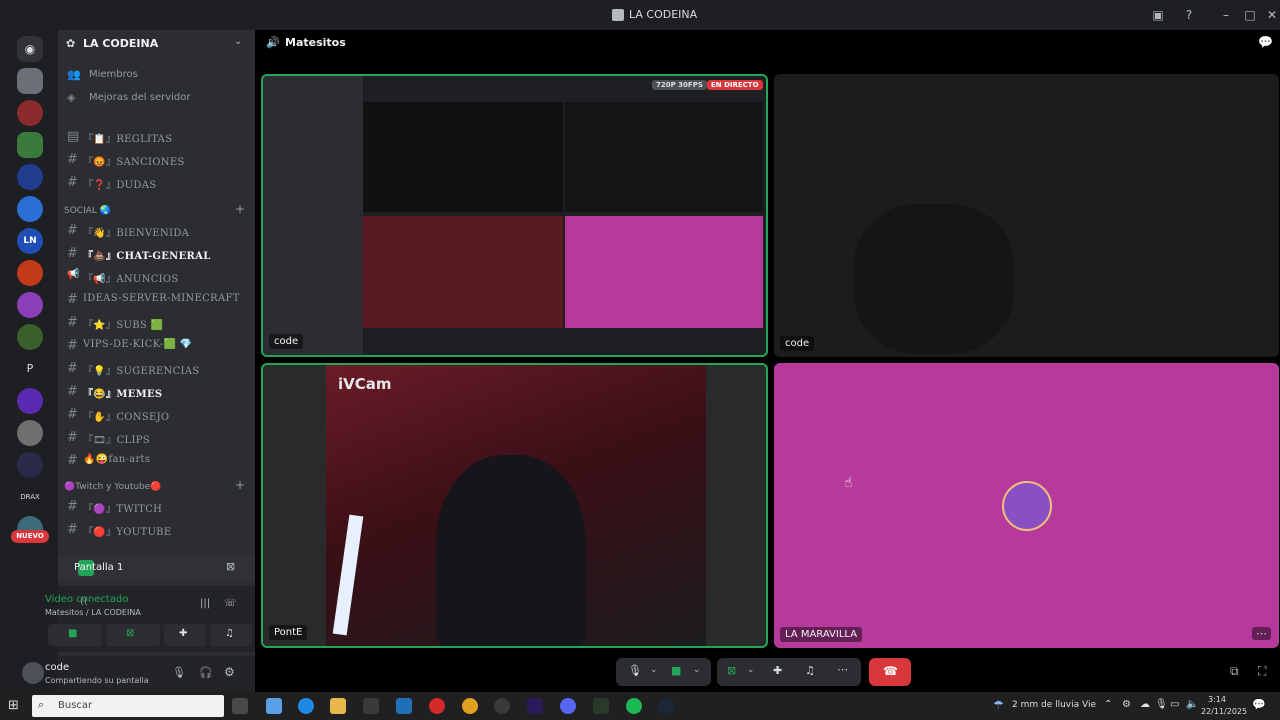  What do you see at coordinates (156, 253) in the screenshot?
I see `channel-item: # 『💩』CHAT-GENERAL` at bounding box center [156, 253].